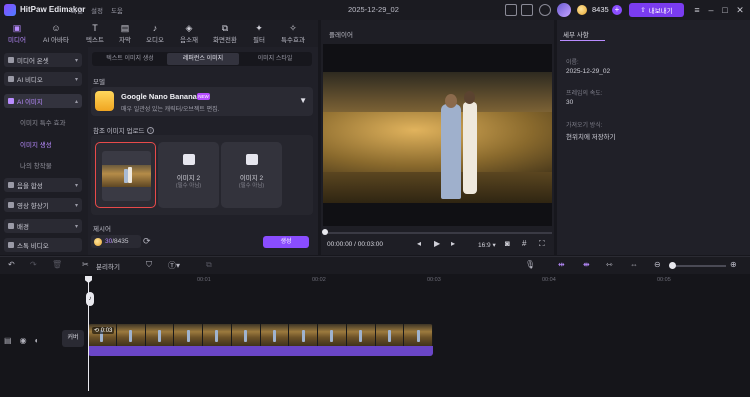 This screenshot has height=397, width=750. I want to click on sidebar-item-stock-video: 스톡 비디오, so click(43, 245).